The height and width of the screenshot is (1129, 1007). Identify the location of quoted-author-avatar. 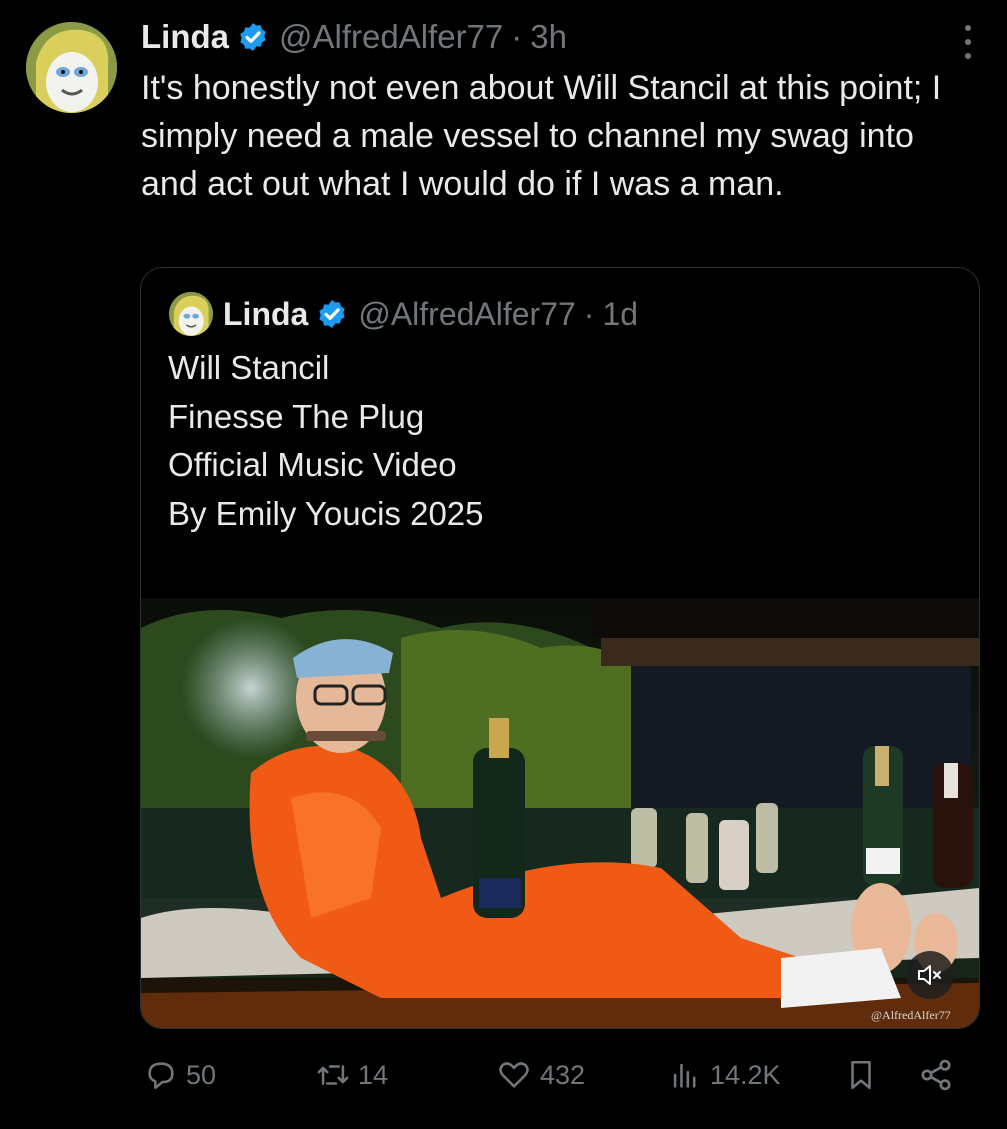
(191, 314).